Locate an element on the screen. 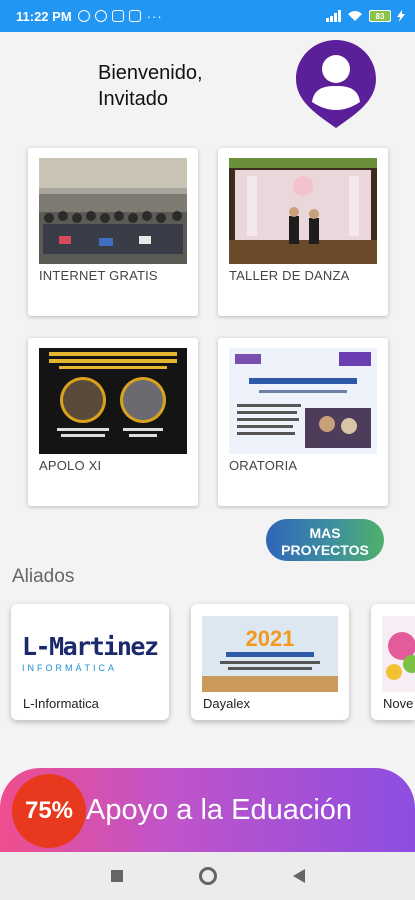  project-card-oratoria: ORATORIA is located at coordinates (303, 422).